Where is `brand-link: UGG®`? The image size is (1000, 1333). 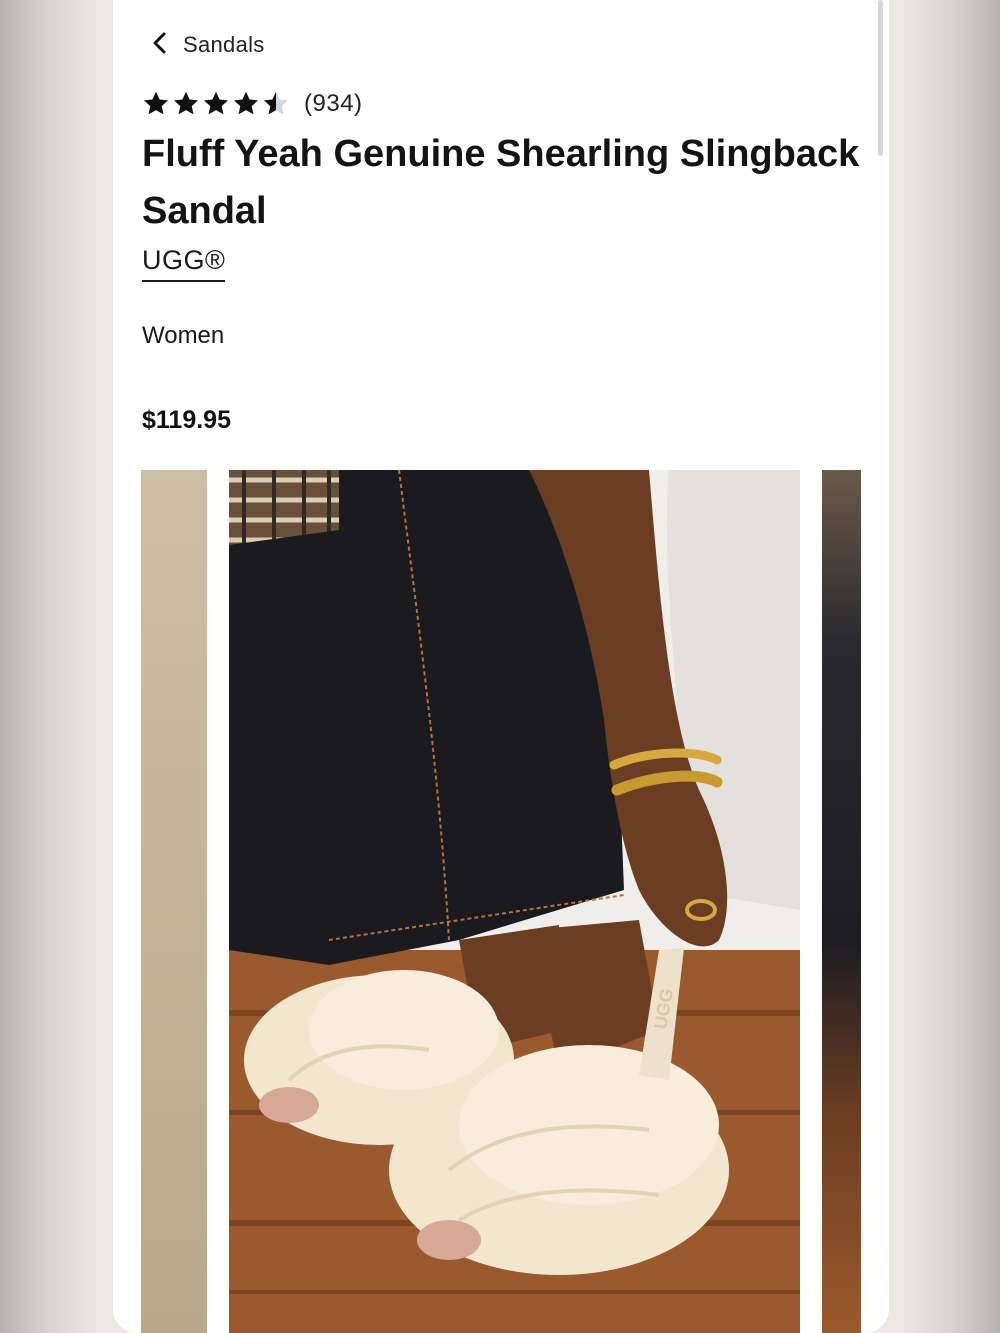
brand-link: UGG® is located at coordinates (184, 263).